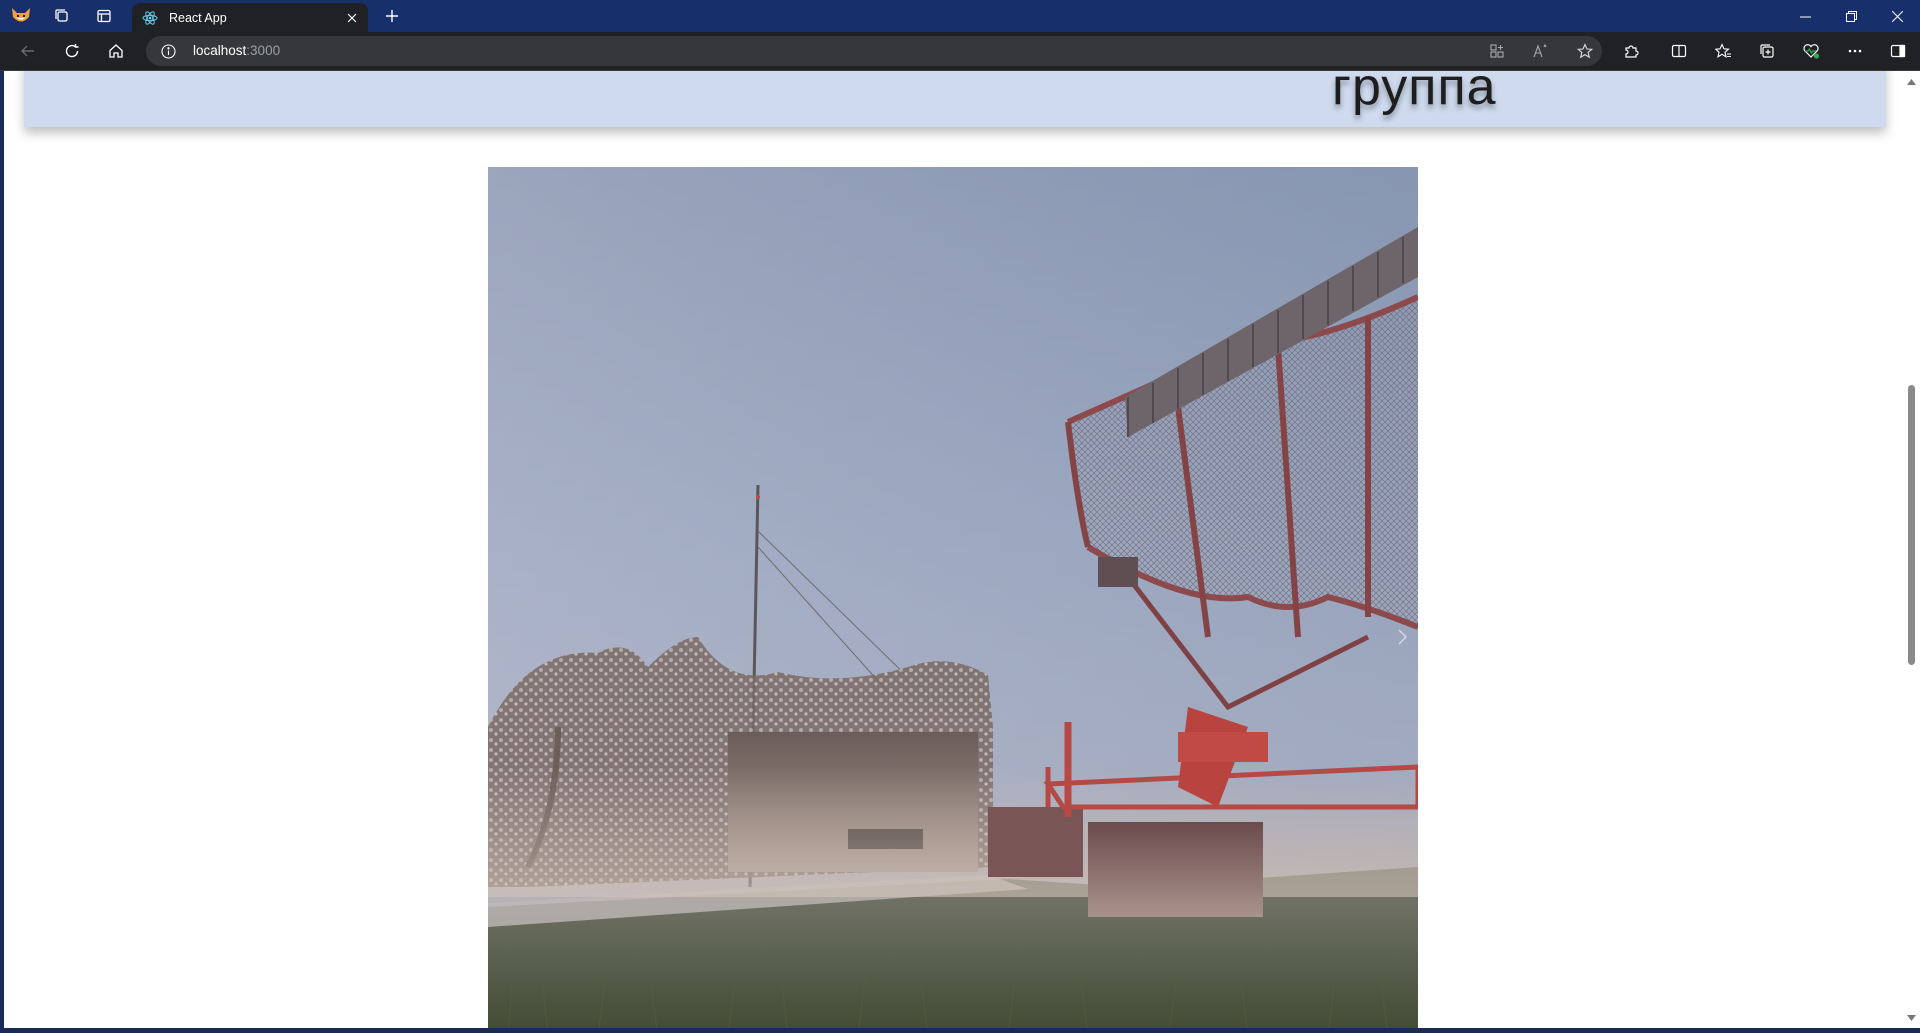  What do you see at coordinates (1811, 51) in the screenshot?
I see `heart-pulse-icon` at bounding box center [1811, 51].